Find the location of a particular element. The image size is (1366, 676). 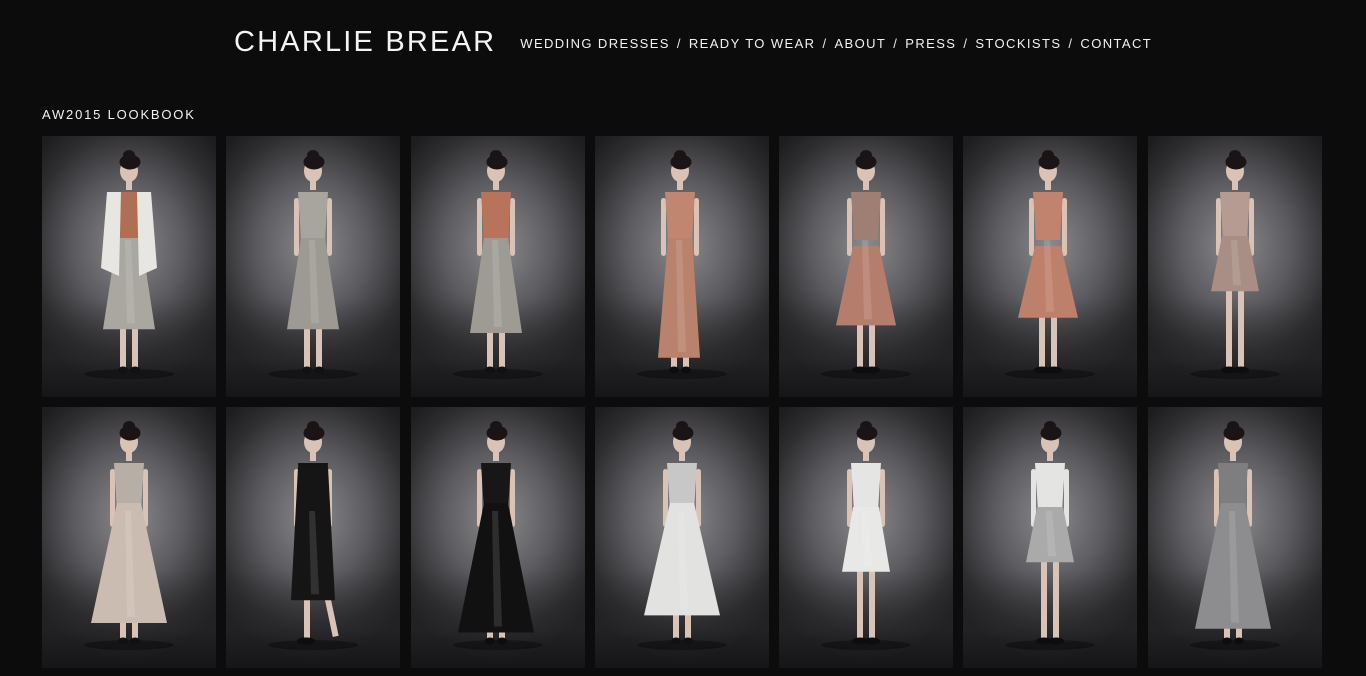

nav-about: ABOUT is located at coordinates (860, 43).